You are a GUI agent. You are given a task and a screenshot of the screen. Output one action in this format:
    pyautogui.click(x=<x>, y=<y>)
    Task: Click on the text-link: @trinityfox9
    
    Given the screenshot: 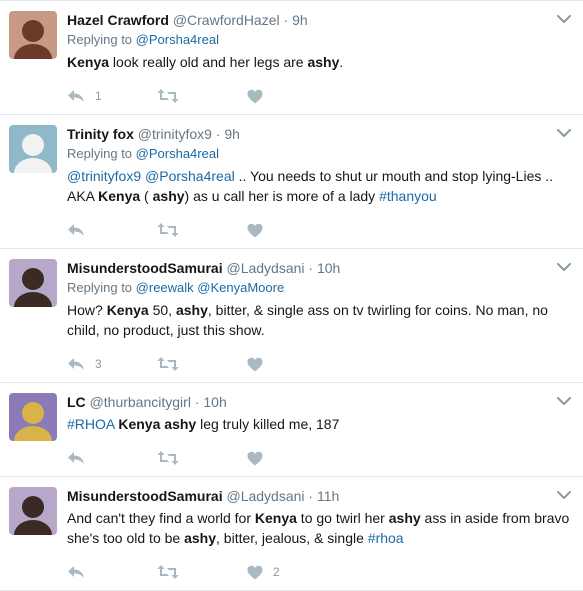 What is the action you would take?
    pyautogui.click(x=104, y=176)
    